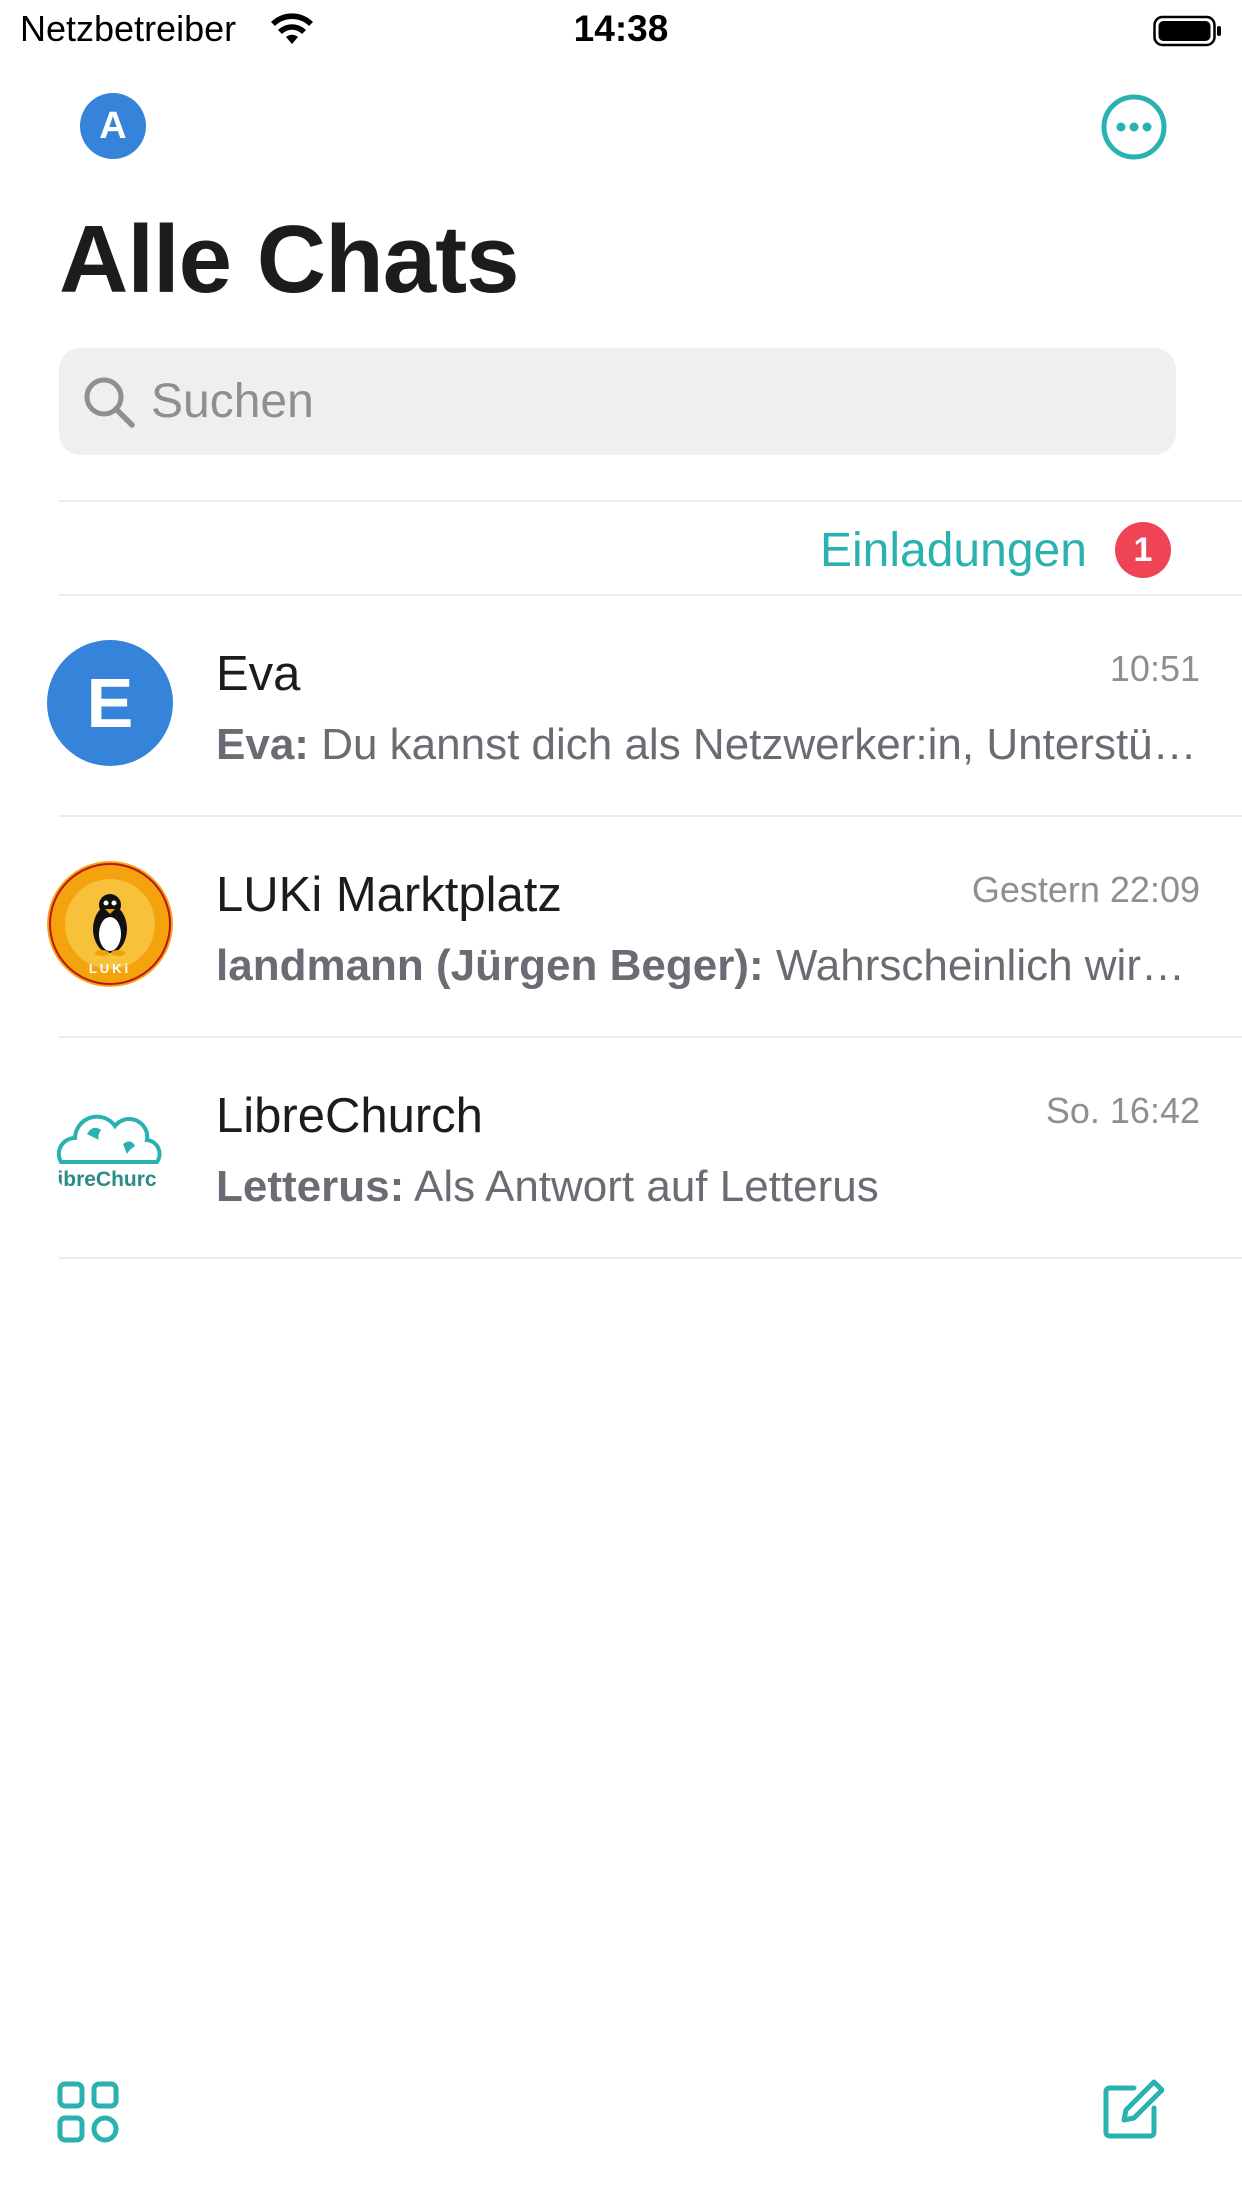  Describe the element at coordinates (1154, 668) in the screenshot. I see `chat-time: 10:51` at that location.